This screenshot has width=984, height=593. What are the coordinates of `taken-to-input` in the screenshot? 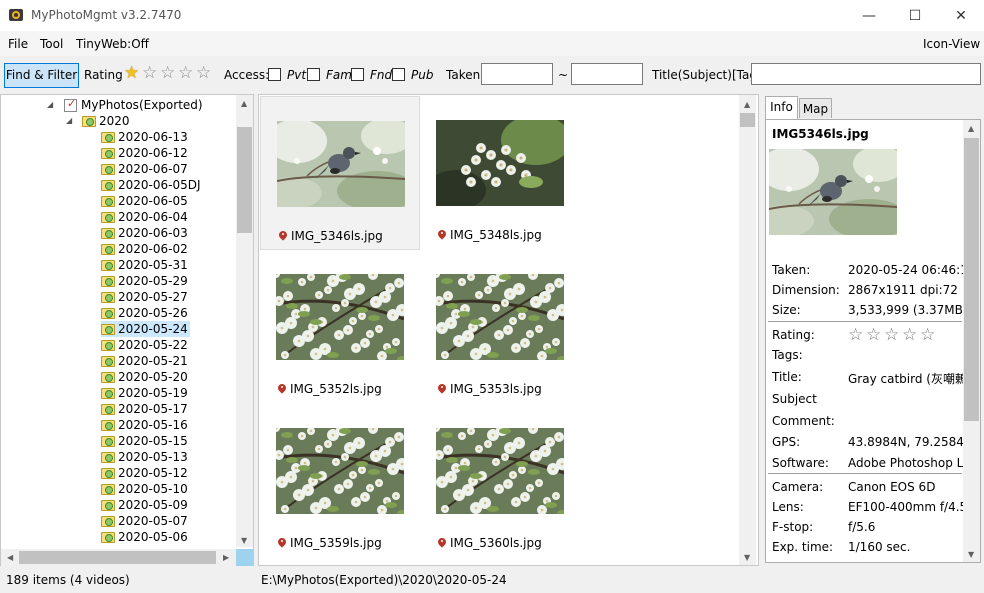 It's located at (607, 74).